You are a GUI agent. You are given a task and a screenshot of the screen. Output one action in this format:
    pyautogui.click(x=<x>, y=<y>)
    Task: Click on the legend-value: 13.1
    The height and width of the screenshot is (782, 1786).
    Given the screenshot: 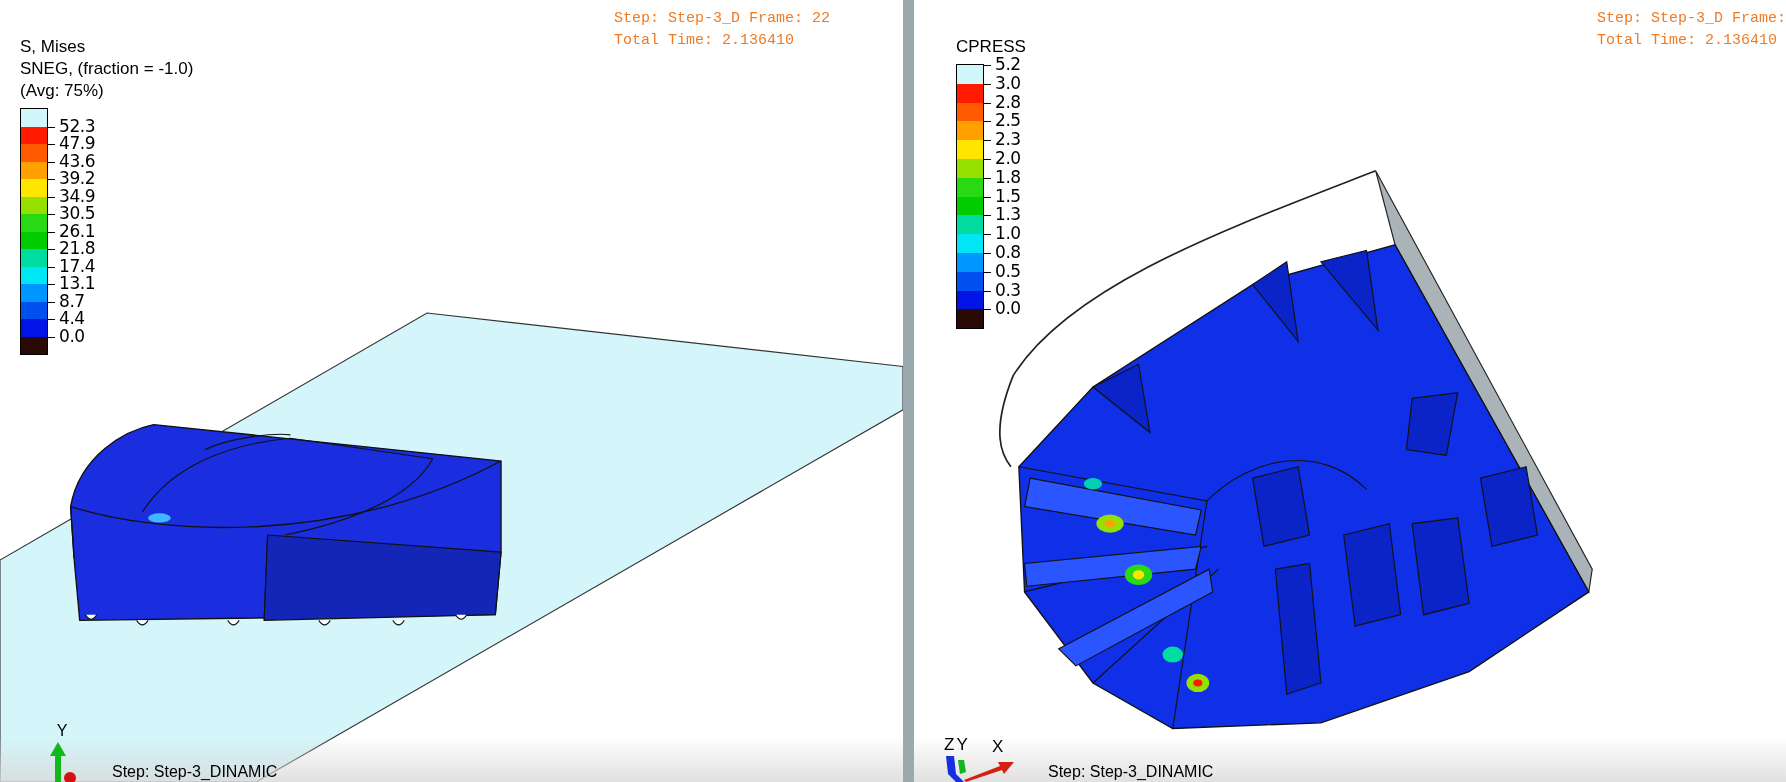 What is the action you would take?
    pyautogui.click(x=77, y=283)
    